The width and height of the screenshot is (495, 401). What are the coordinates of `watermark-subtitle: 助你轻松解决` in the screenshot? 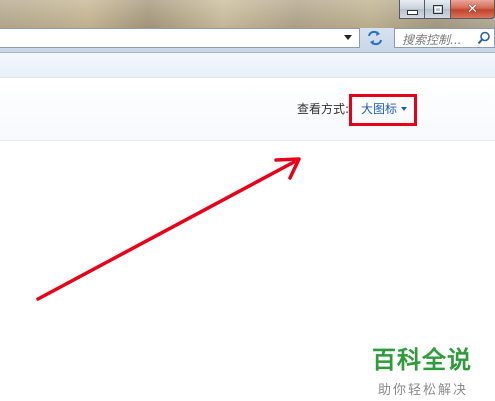 It's located at (423, 390).